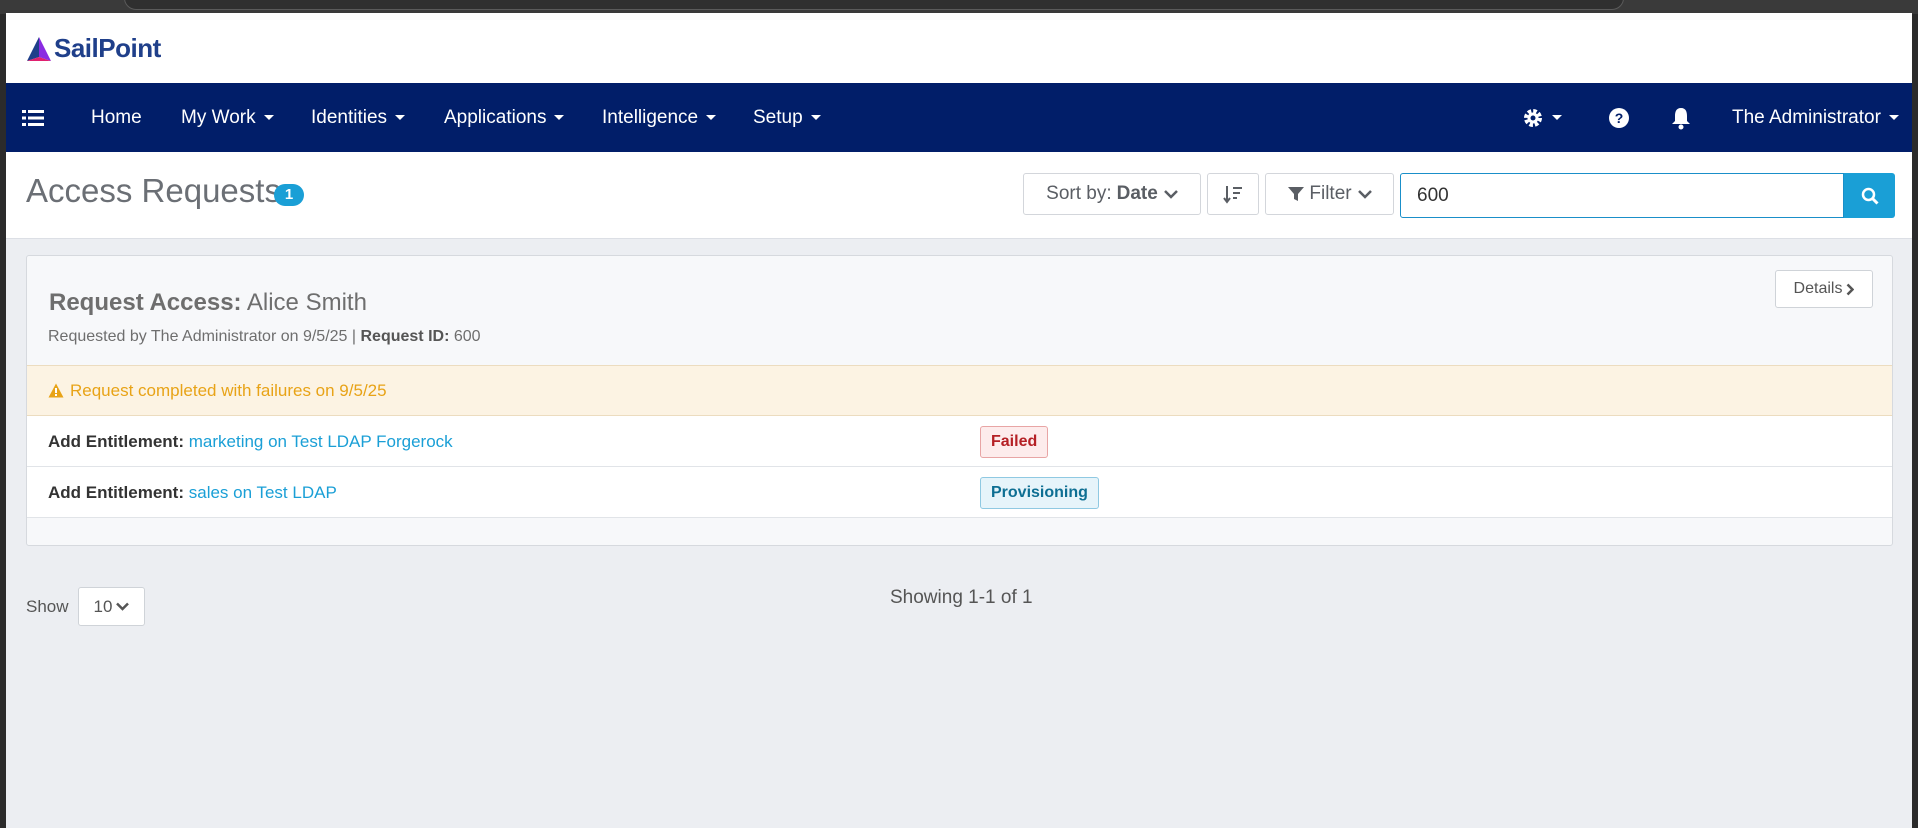 The width and height of the screenshot is (1918, 828). Describe the element at coordinates (1296, 194) in the screenshot. I see `filter-icon` at that location.